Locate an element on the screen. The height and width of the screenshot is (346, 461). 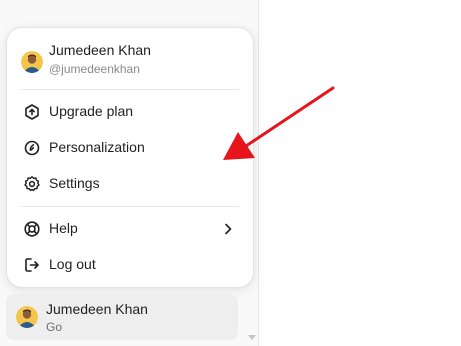
user-account-button: Jumedeen Khan Go is located at coordinates (122, 317).